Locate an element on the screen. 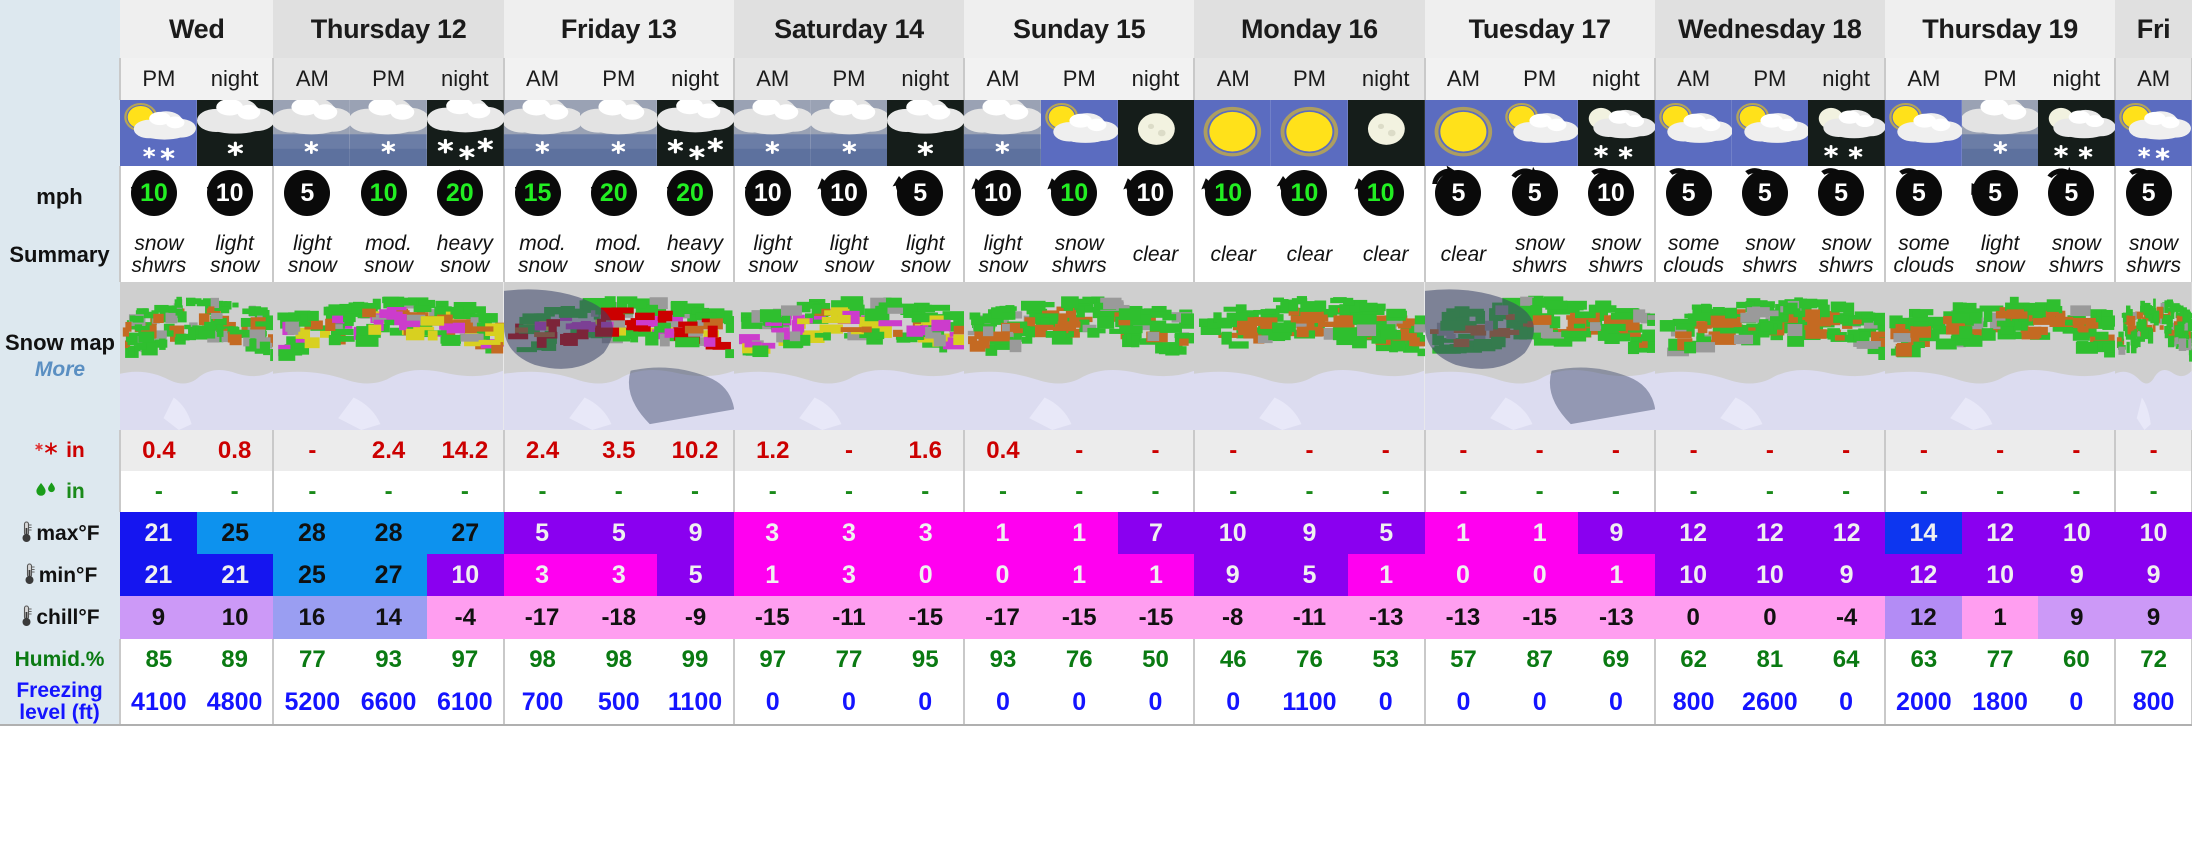 The height and width of the screenshot is (856, 2192). wind-cell-9: 10 is located at coordinates (849, 197).